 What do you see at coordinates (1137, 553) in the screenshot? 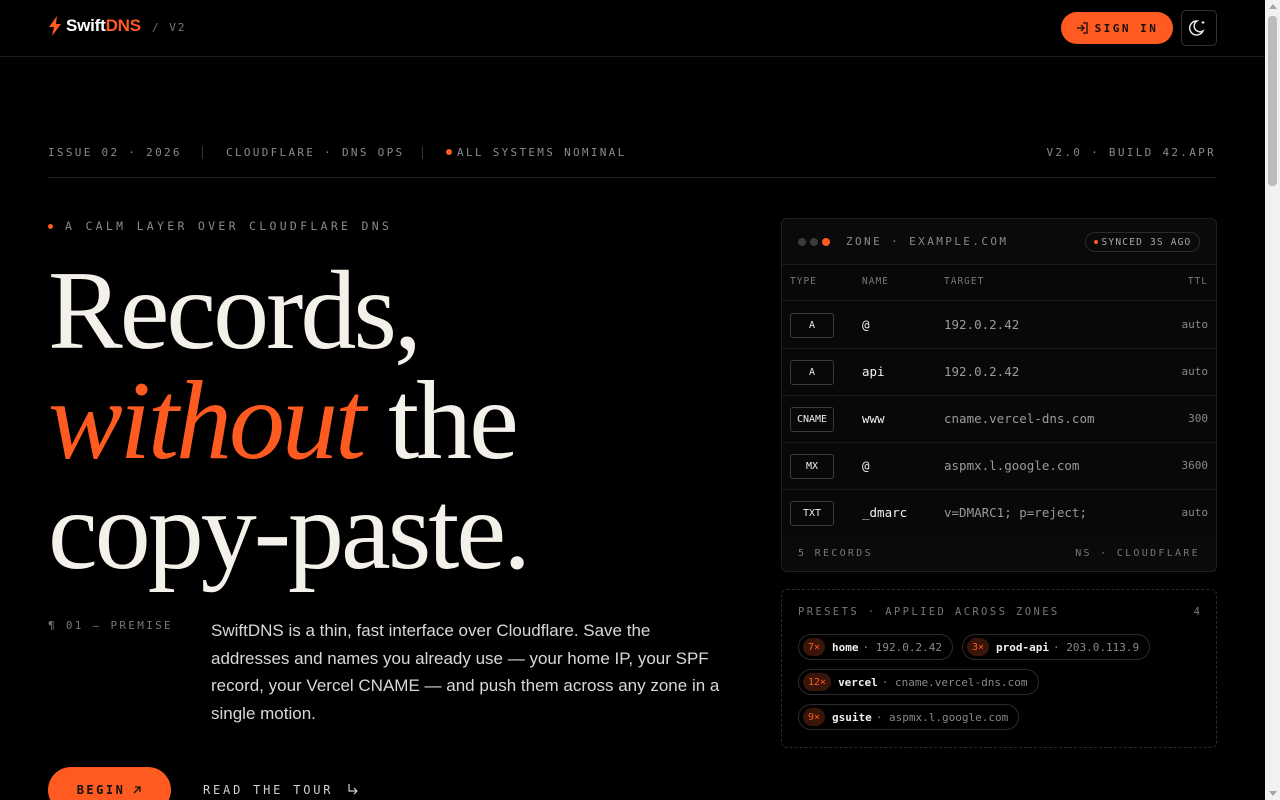
I see `nameserver-label: NS · CLOUDFLARE` at bounding box center [1137, 553].